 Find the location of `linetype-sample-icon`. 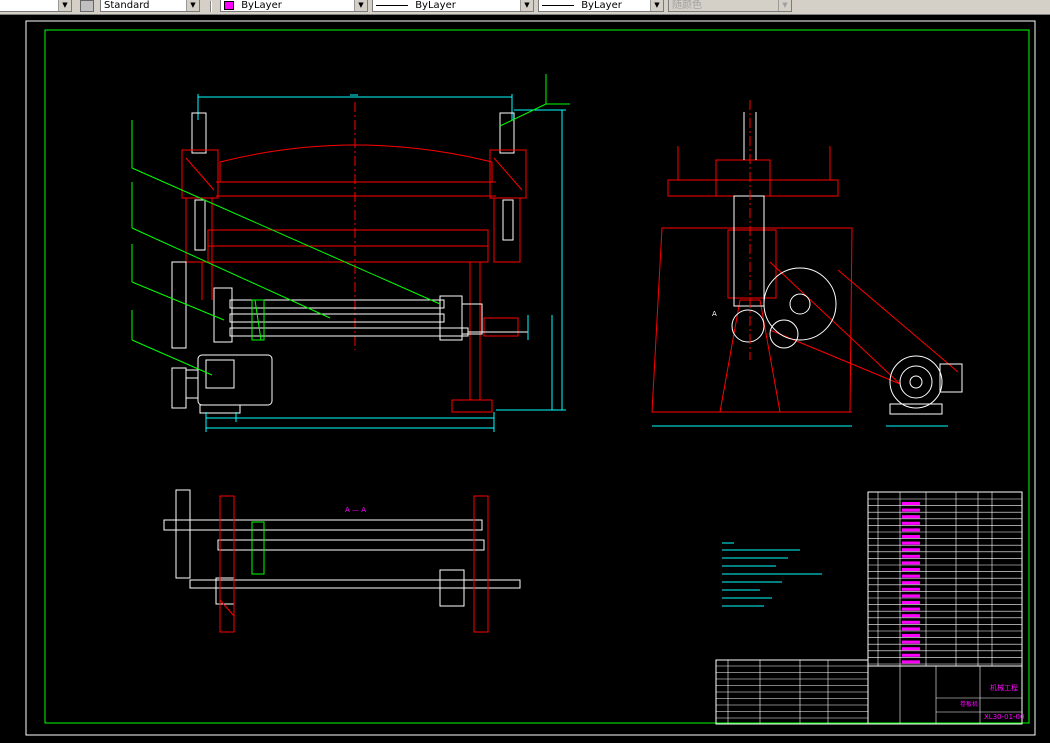

linetype-sample-icon is located at coordinates (392, 5).